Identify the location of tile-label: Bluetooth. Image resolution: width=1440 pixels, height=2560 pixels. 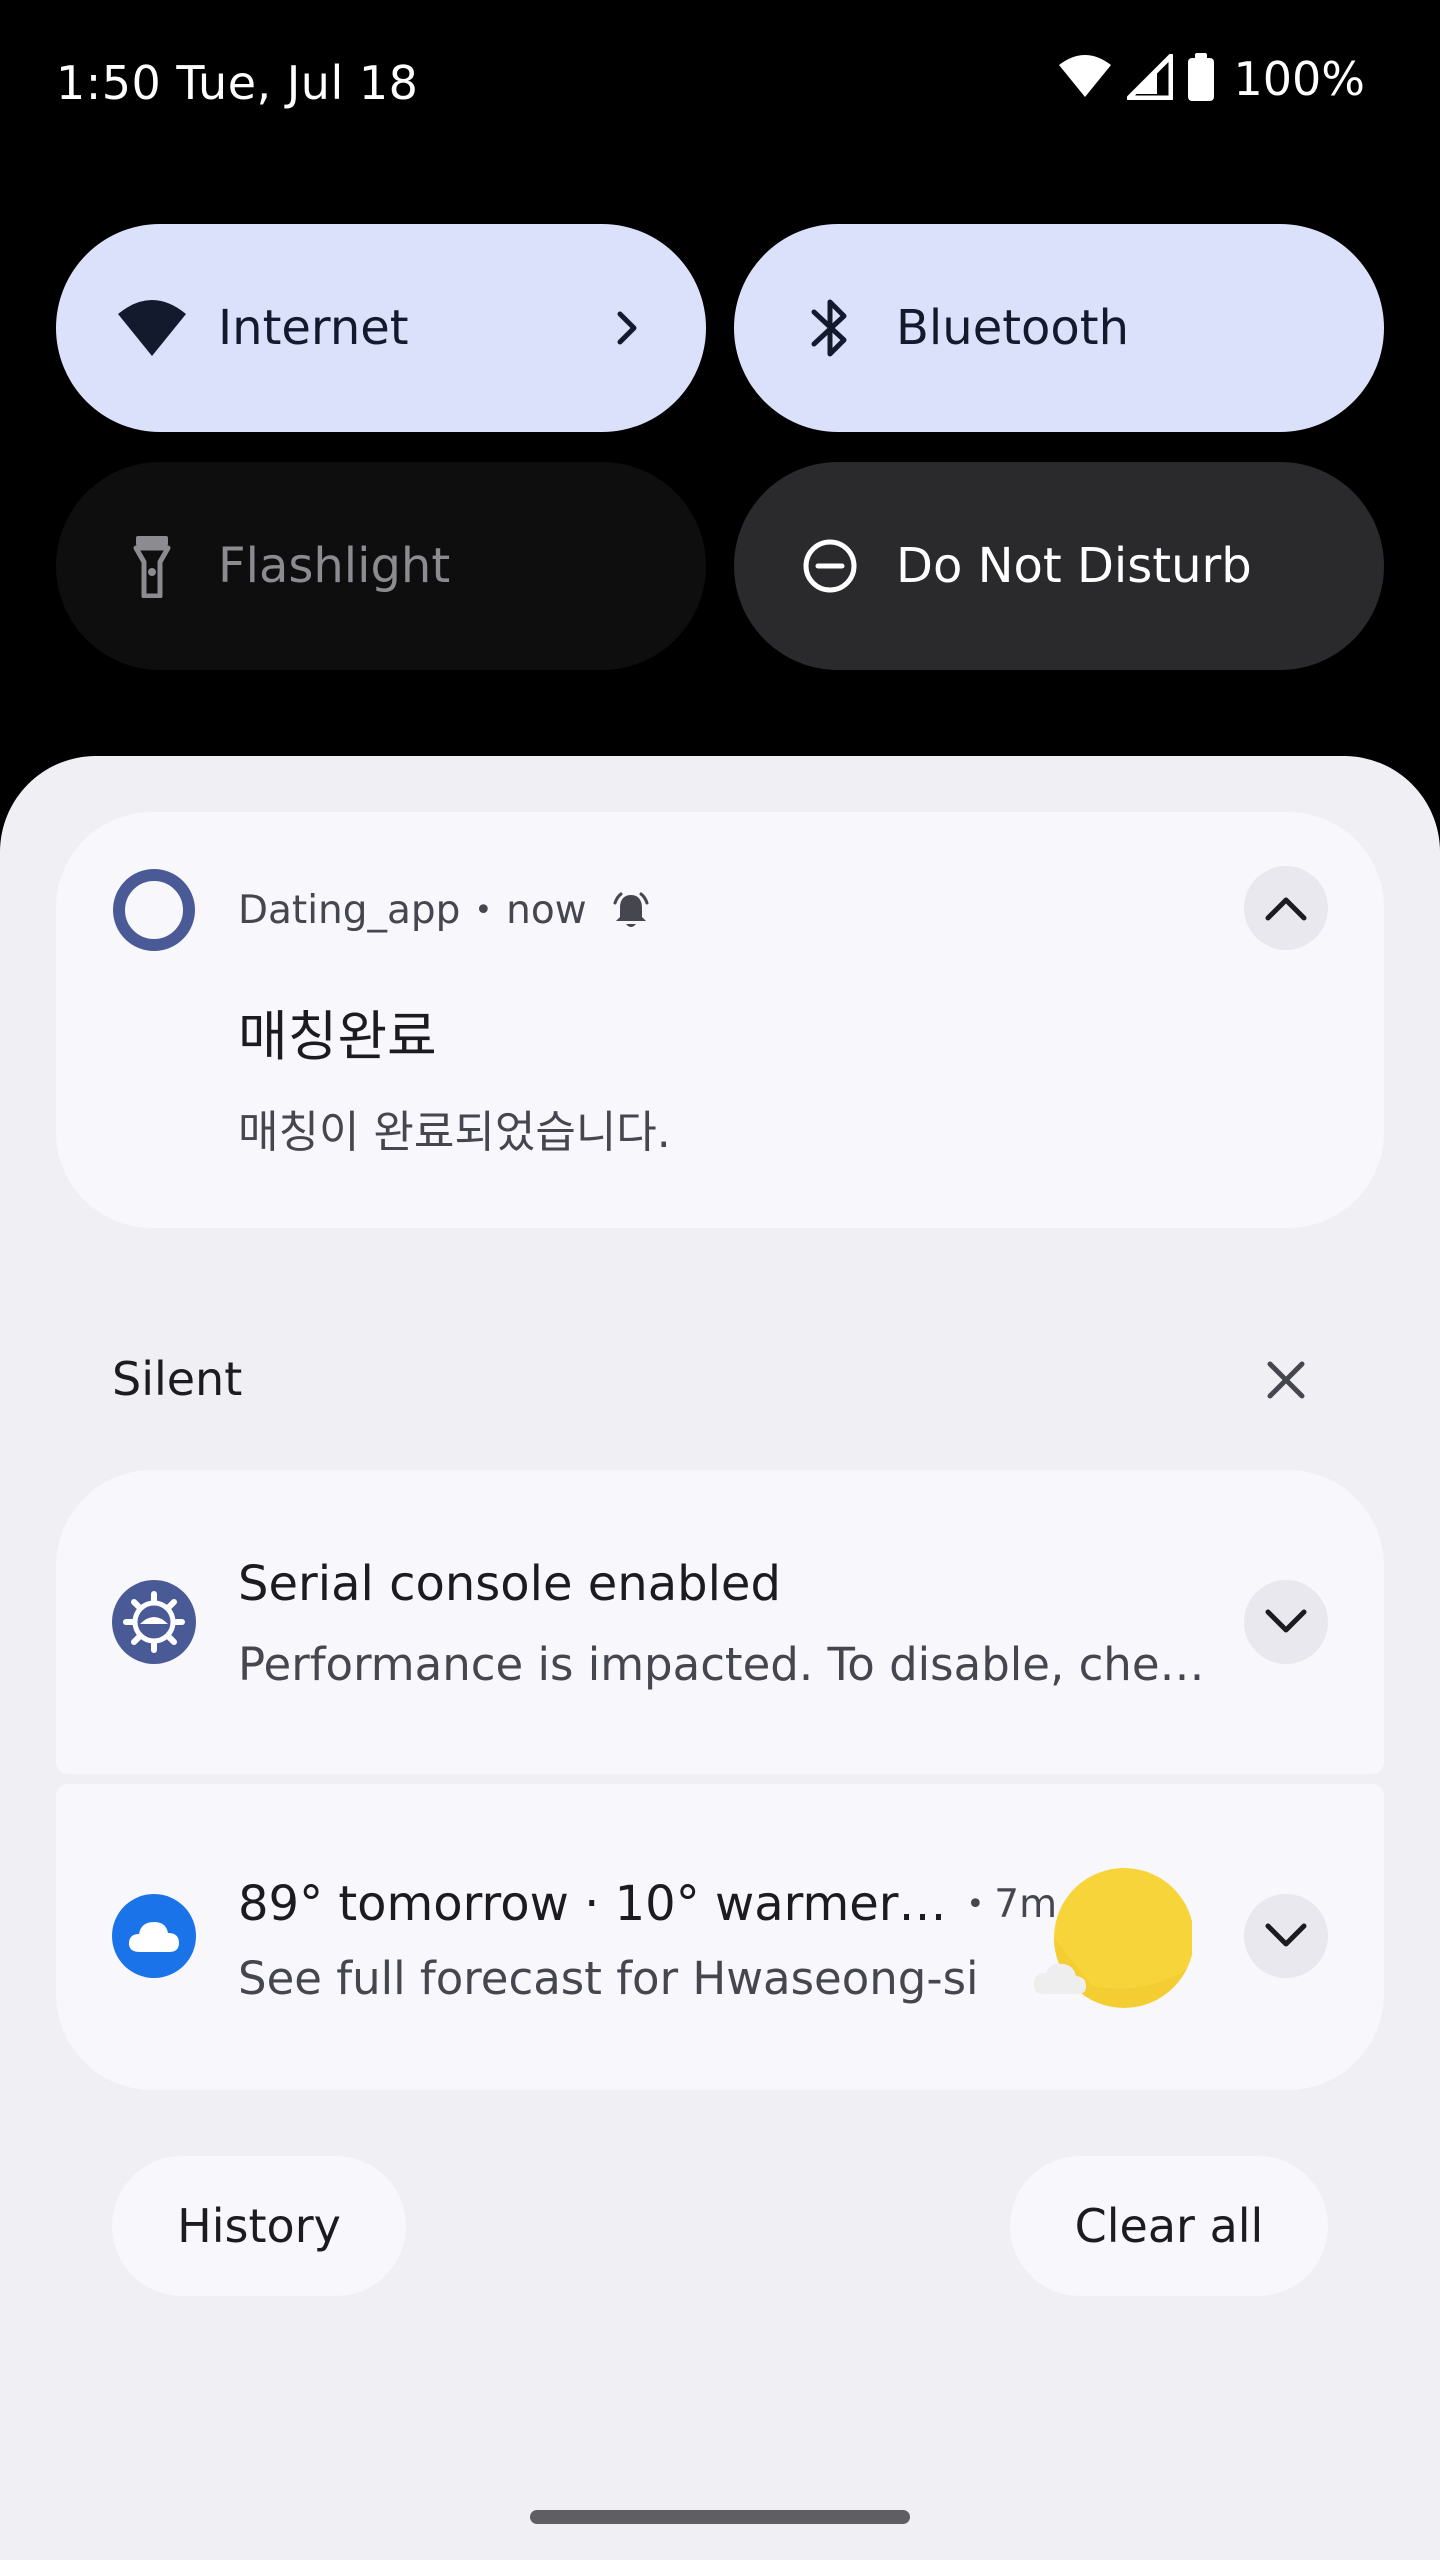
(1013, 328).